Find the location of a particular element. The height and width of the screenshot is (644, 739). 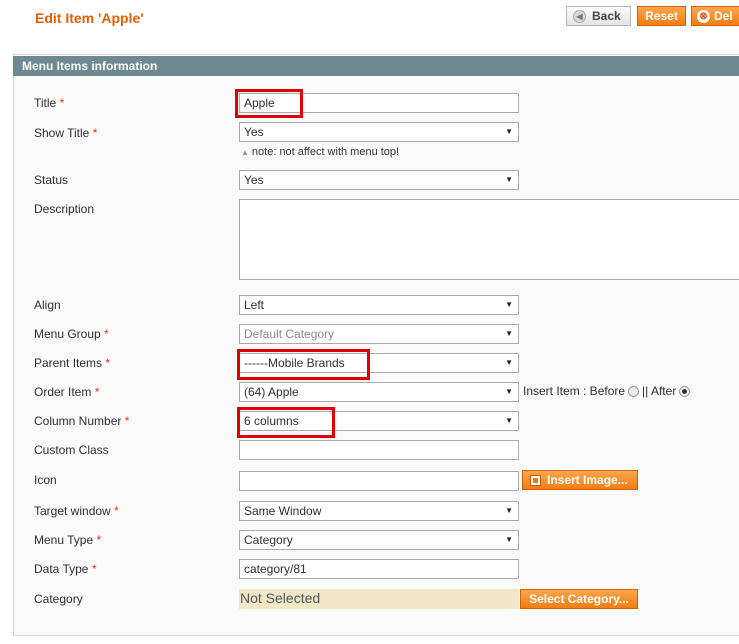

category-value: Not Selected is located at coordinates (379, 599).